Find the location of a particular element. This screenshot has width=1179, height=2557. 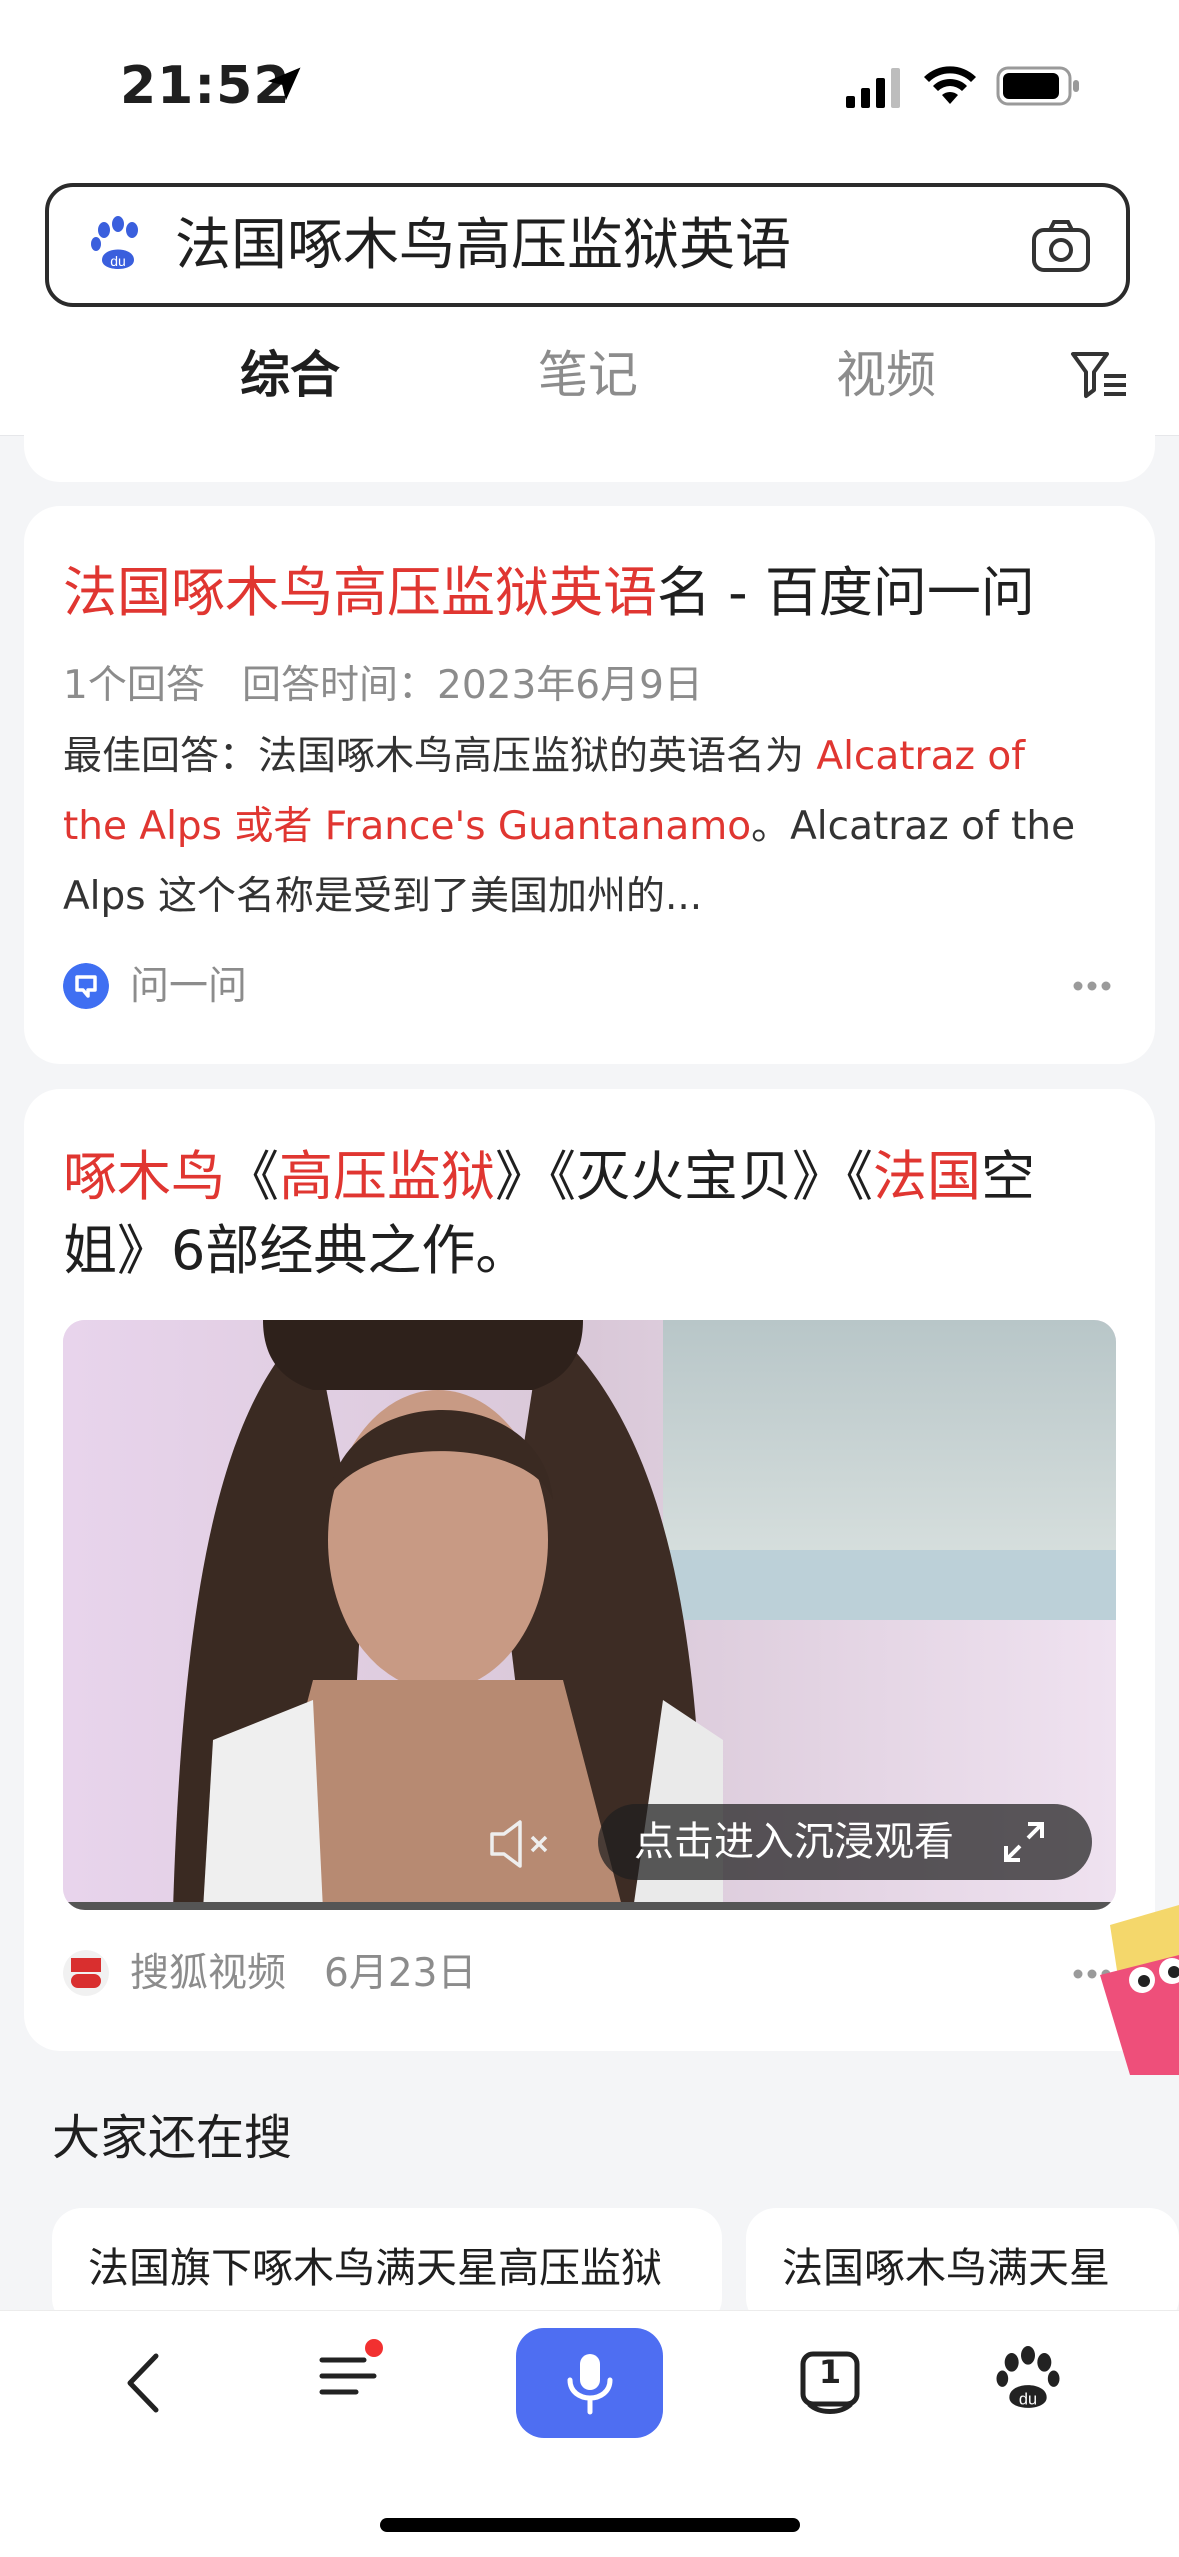

result-title: 法国啄木鸟高压监狱英语名 - 百度问一问 is located at coordinates (549, 593).